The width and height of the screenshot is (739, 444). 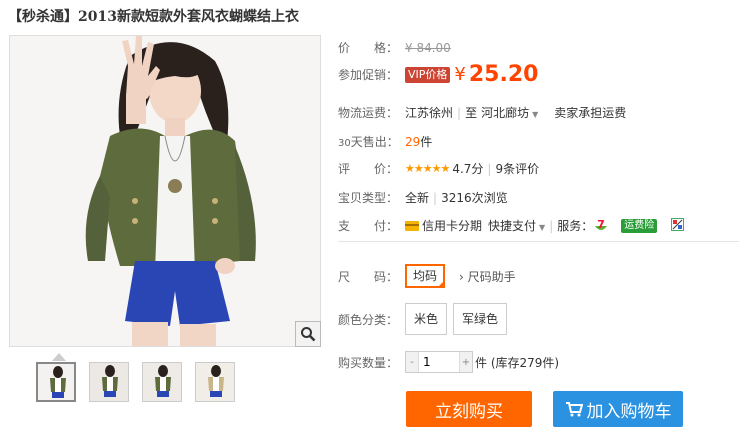 I want to click on credit-installment: 信用卡分期, so click(x=452, y=226).